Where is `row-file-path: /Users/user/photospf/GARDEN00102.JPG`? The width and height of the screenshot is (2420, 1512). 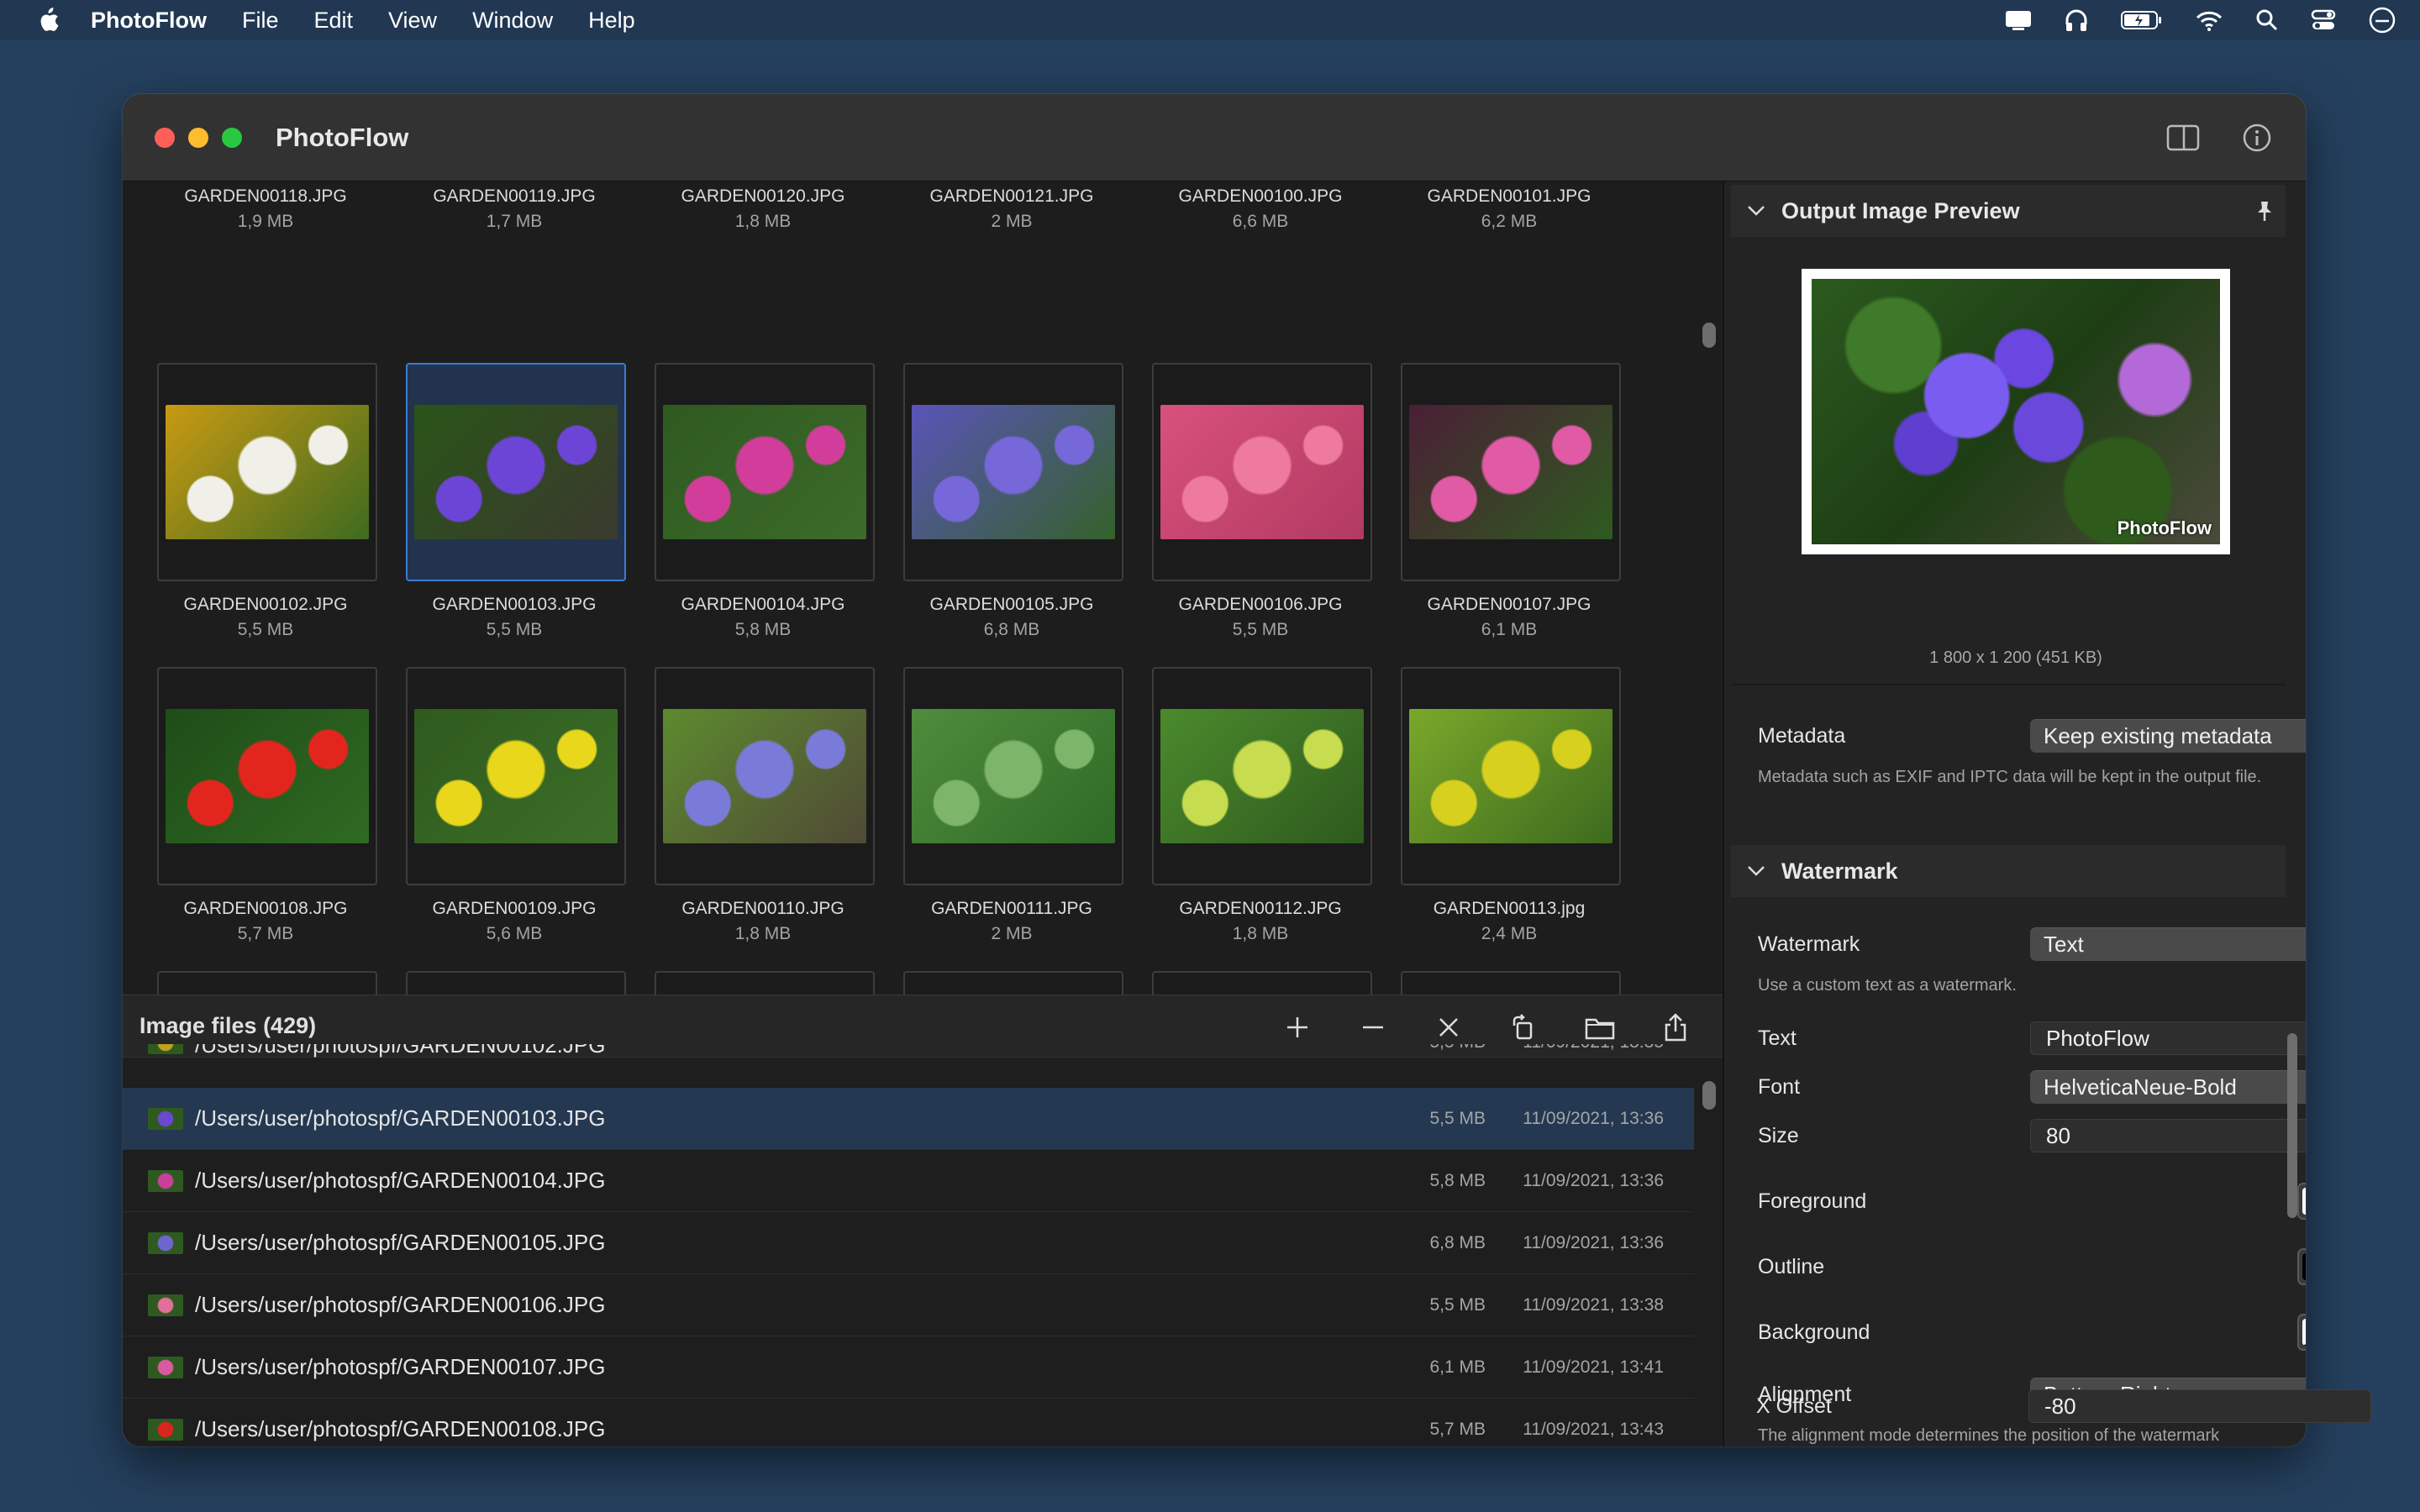 row-file-path: /Users/user/photospf/GARDEN00102.JPG is located at coordinates (400, 1051).